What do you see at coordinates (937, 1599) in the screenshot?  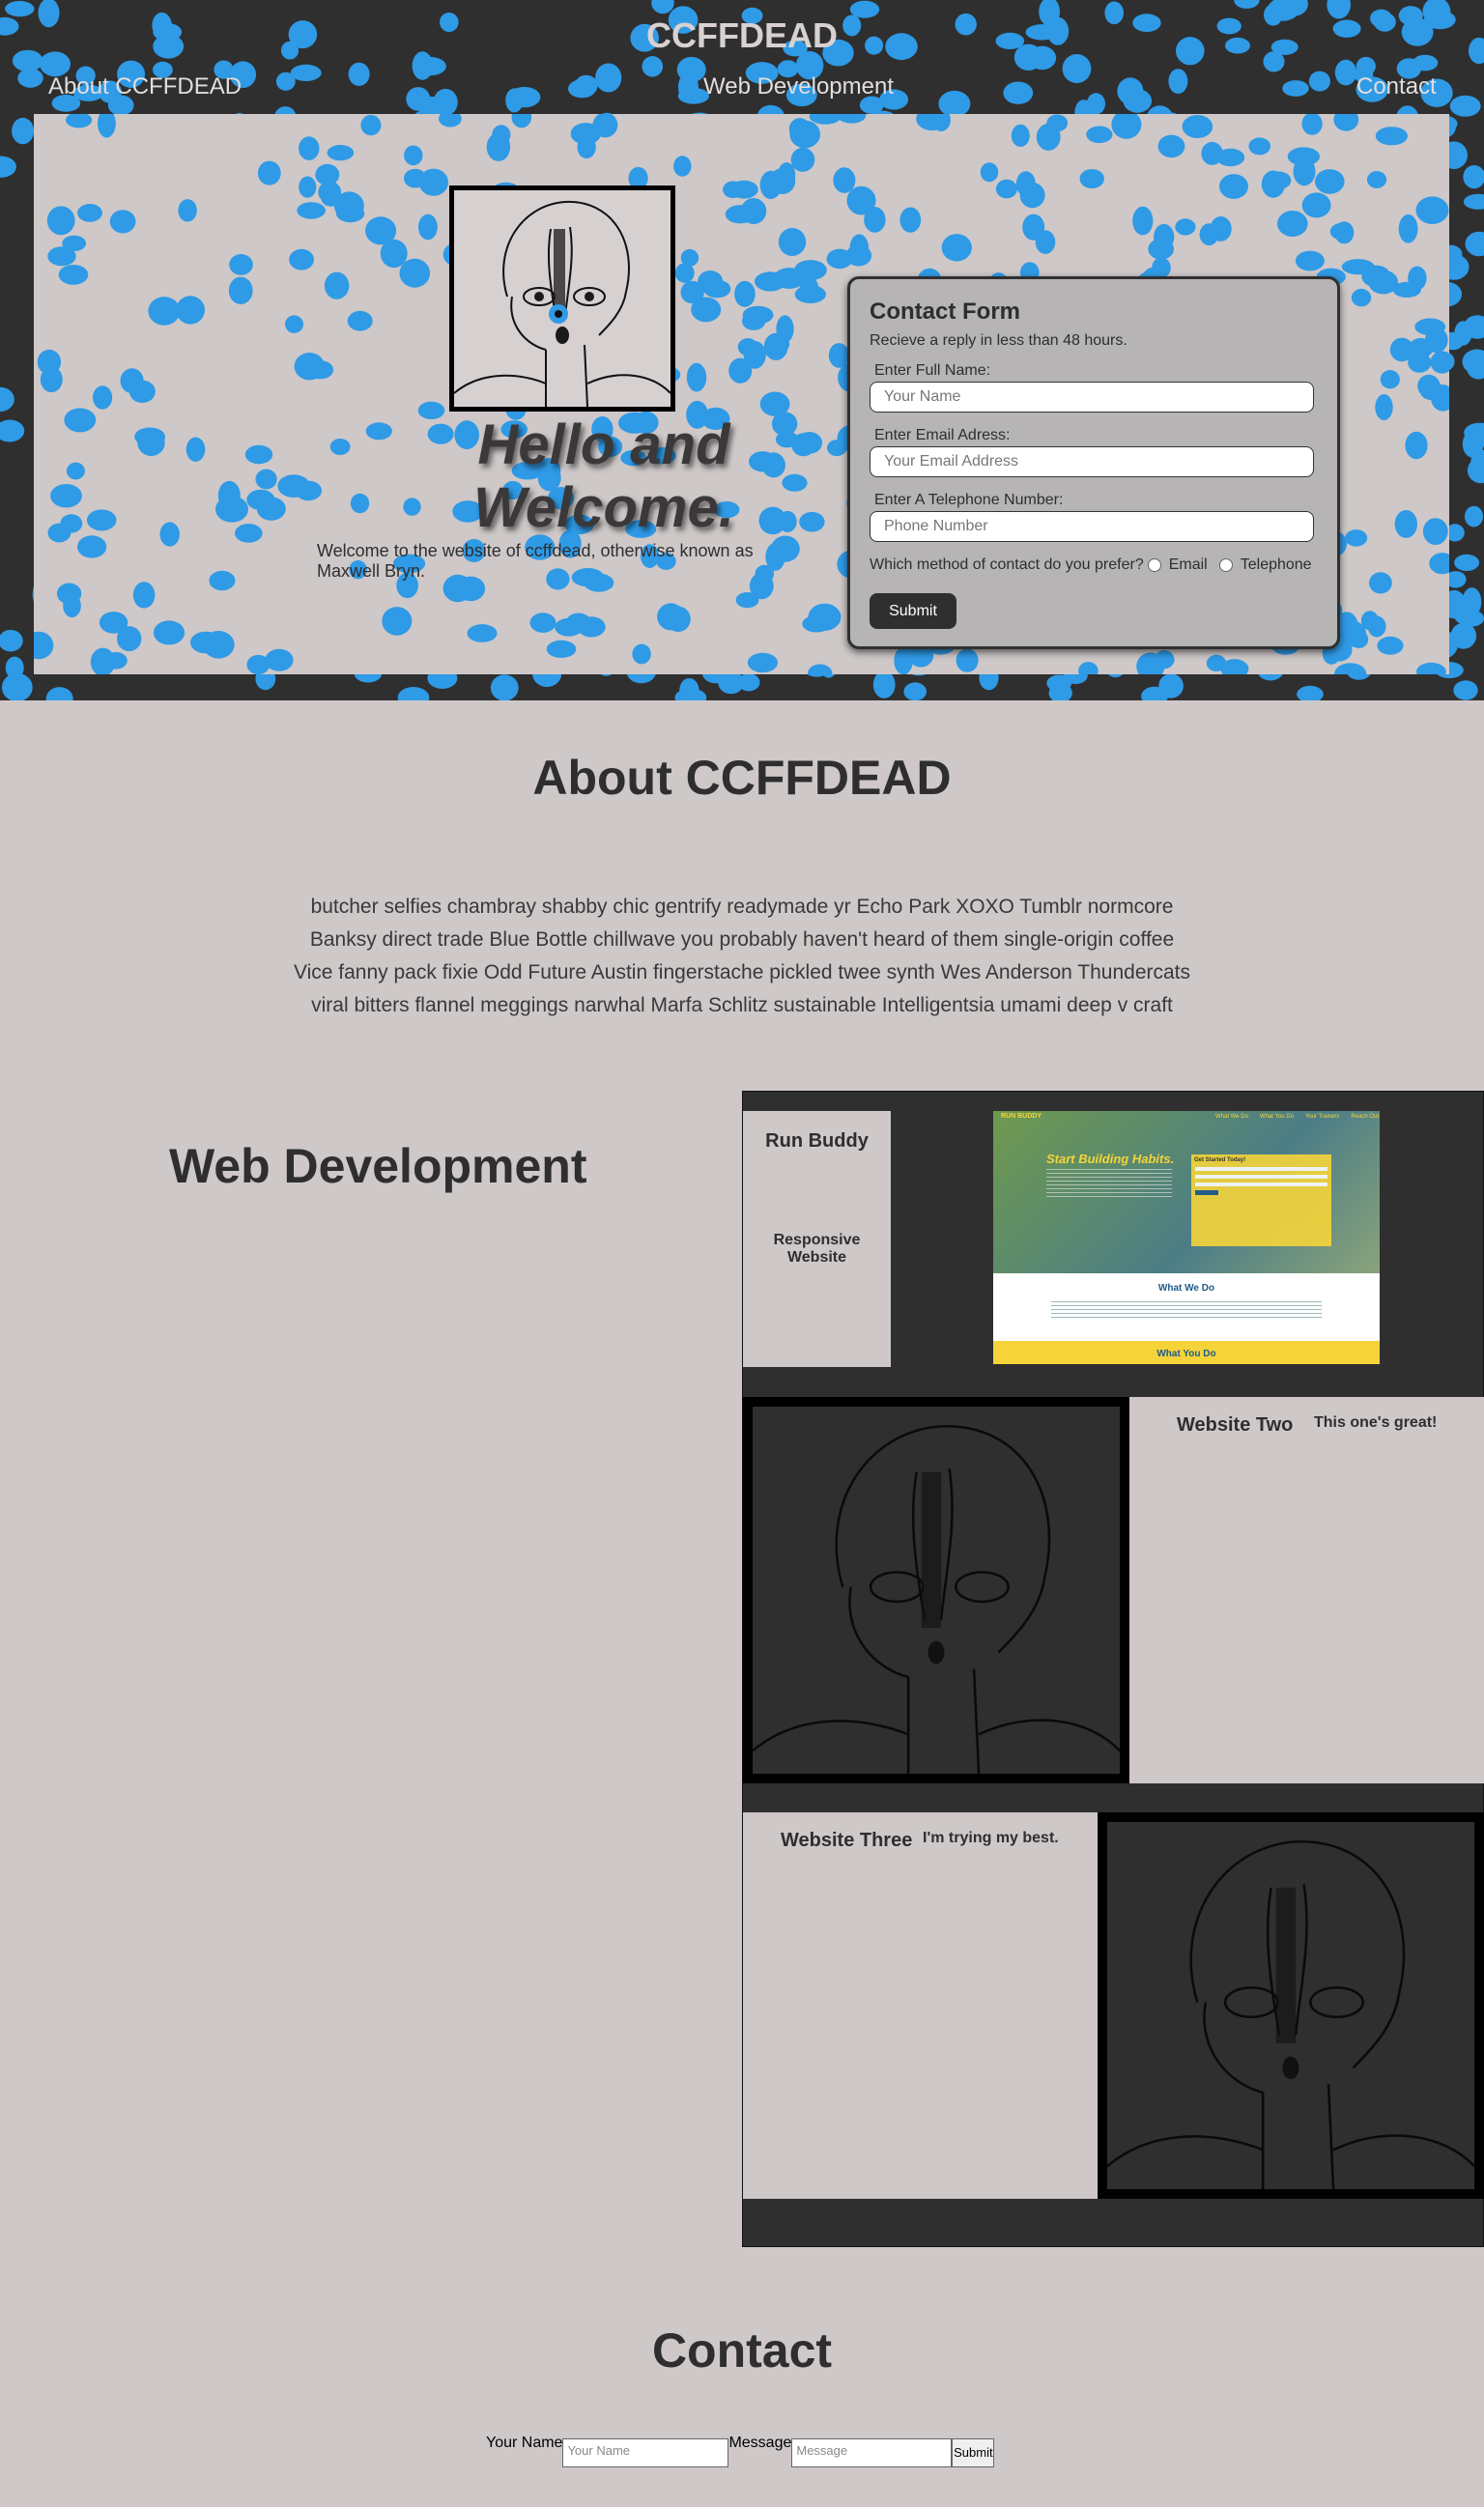 I see `portrait-sketch-icon` at bounding box center [937, 1599].